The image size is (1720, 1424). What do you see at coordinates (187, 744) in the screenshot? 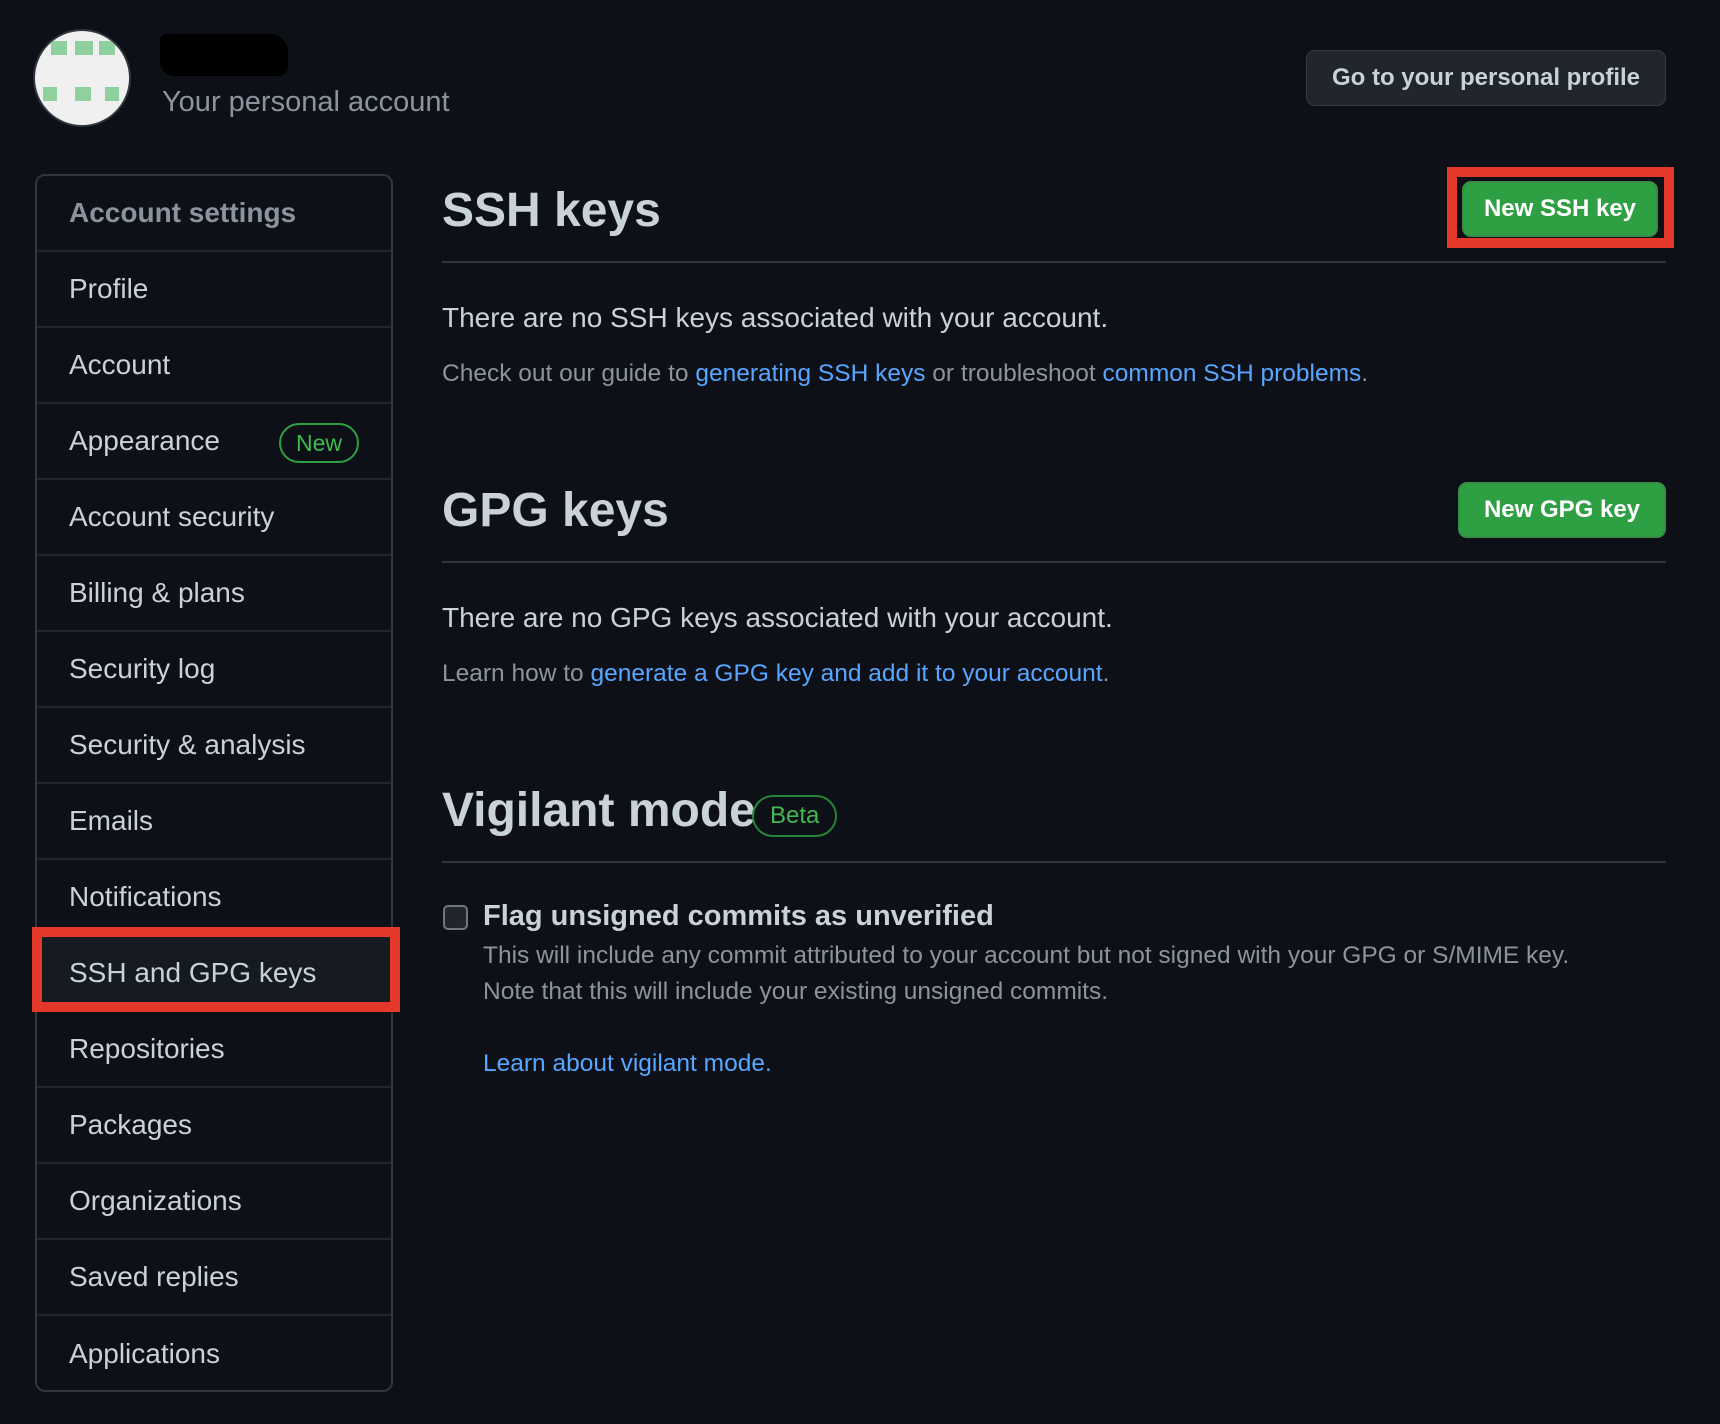
I see `sidebar-item-label: Security & analysis` at bounding box center [187, 744].